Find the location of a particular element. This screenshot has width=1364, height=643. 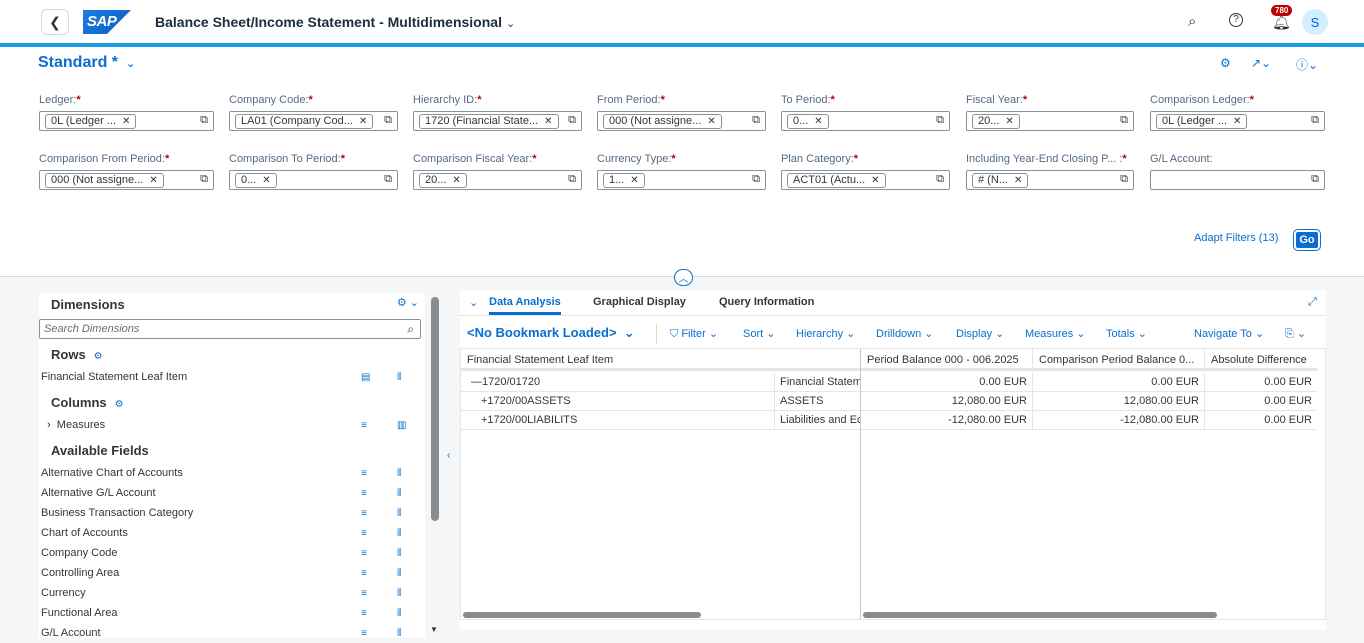

available-field-item: Alternative G/L Account is located at coordinates (98, 493).